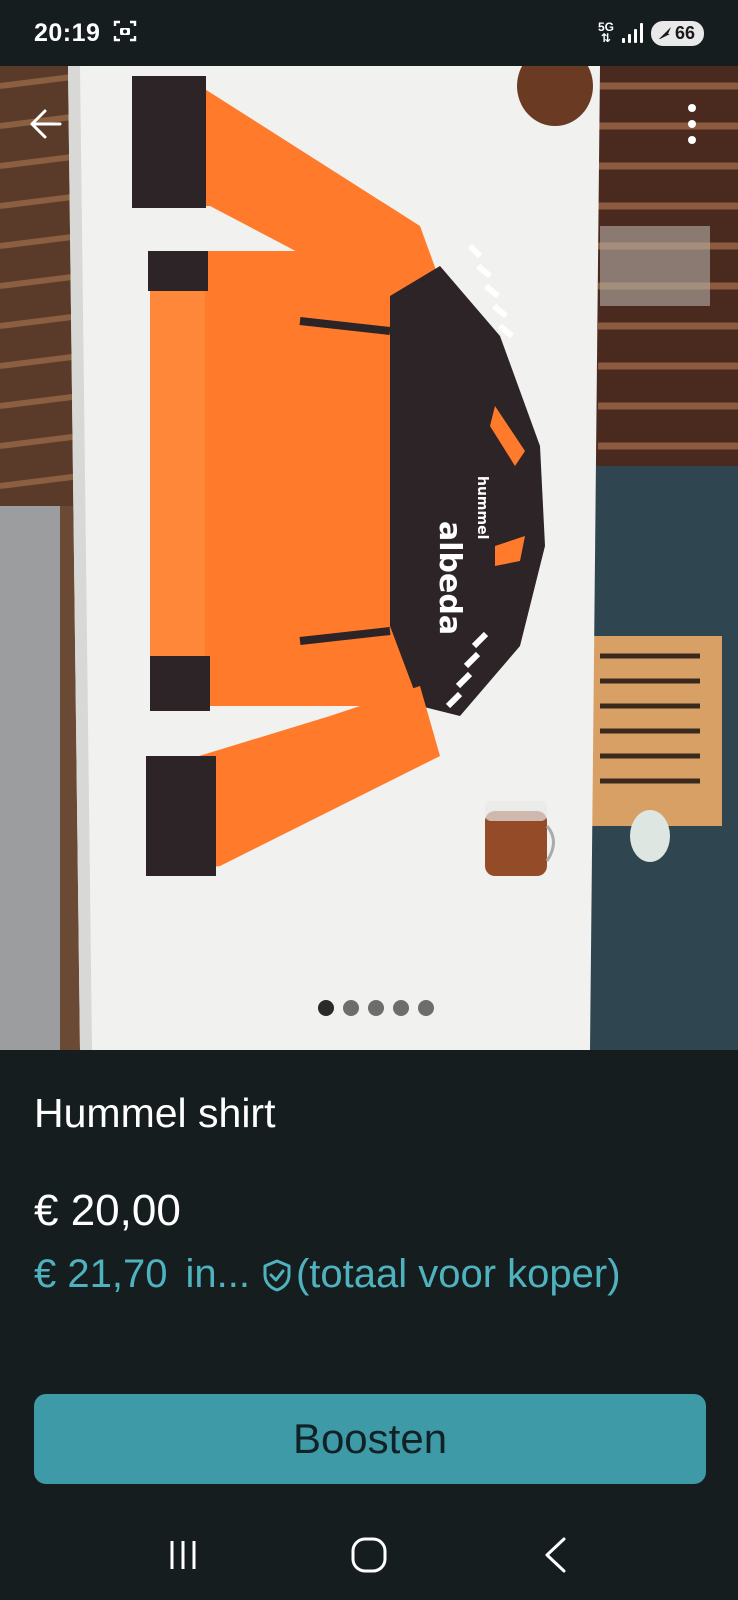 The width and height of the screenshot is (738, 1600). I want to click on battery-level: 66, so click(684, 32).